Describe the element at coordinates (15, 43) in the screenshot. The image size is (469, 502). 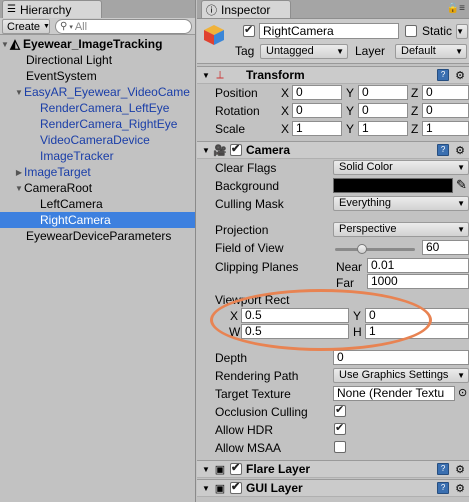
I see `unity-scene-icon: ◭` at that location.